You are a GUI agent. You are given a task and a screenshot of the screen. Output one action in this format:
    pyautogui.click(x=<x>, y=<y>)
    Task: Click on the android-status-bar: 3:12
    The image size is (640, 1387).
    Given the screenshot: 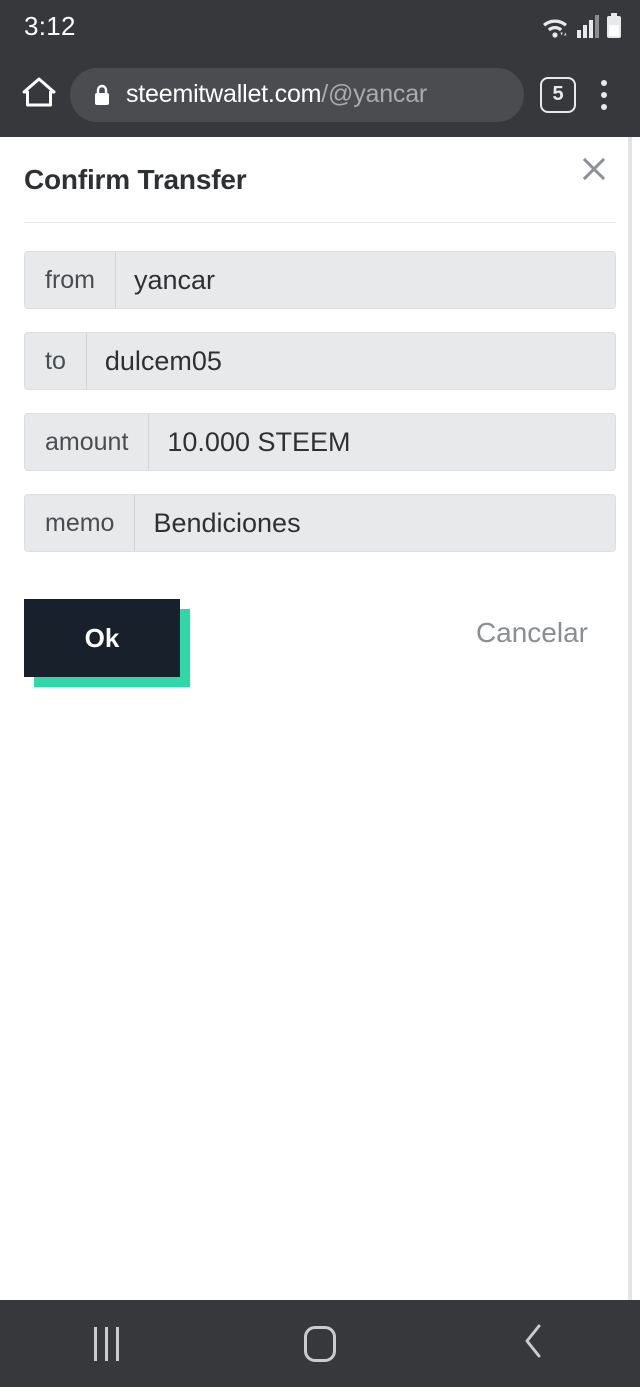 What is the action you would take?
    pyautogui.click(x=320, y=26)
    